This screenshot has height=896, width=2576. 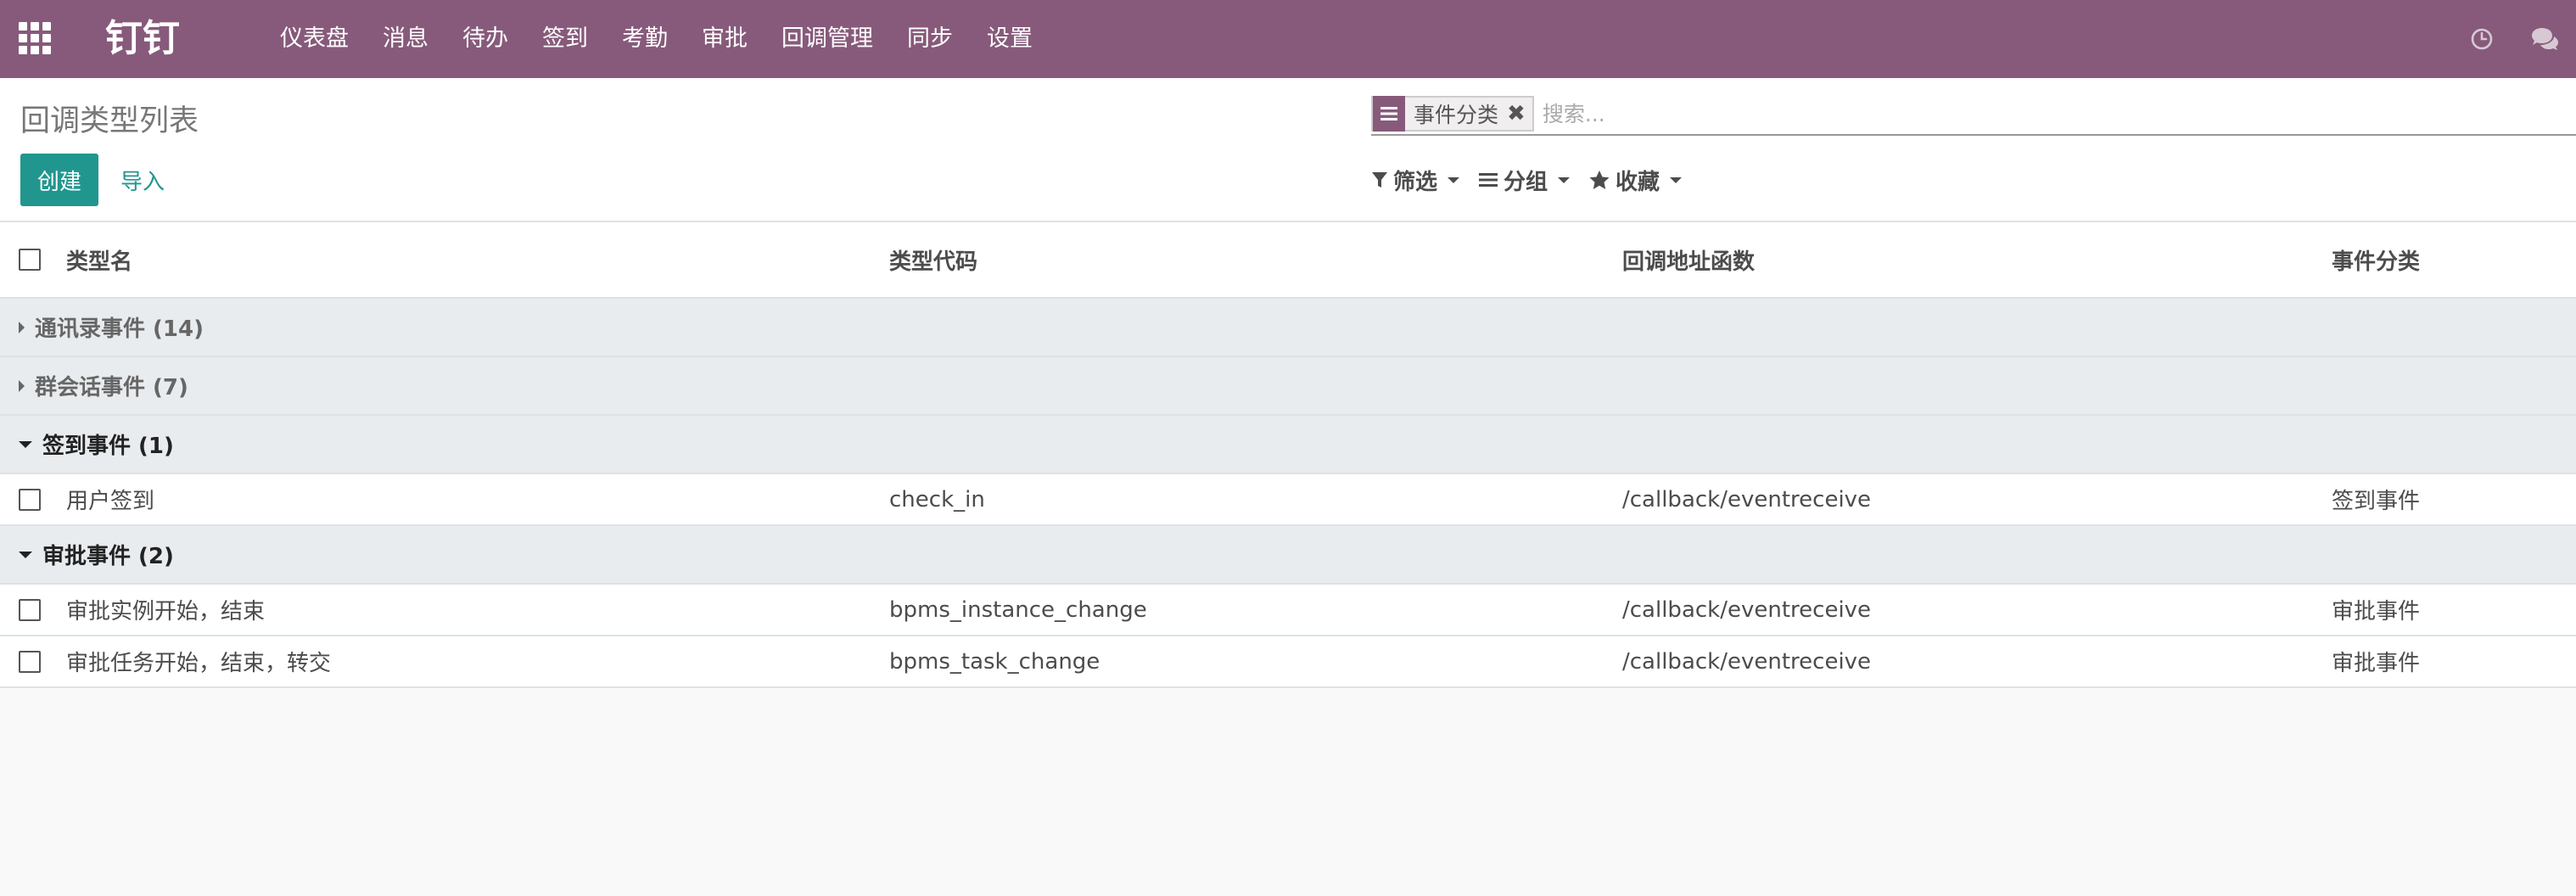 What do you see at coordinates (1288, 555) in the screenshot?
I see `group-row: 审批事件 (2)` at bounding box center [1288, 555].